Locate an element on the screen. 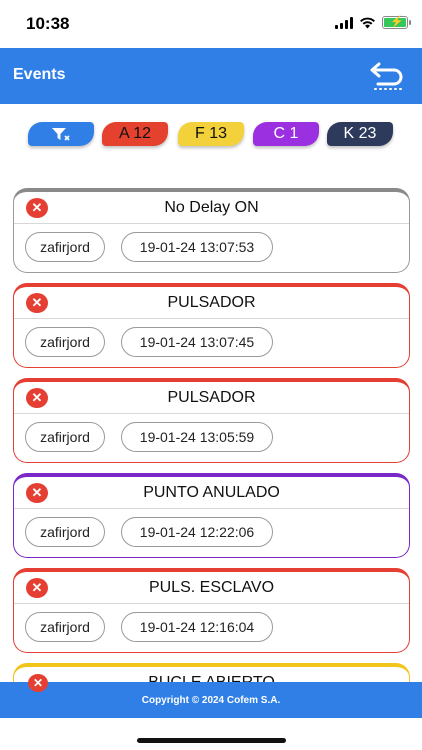  status-time: 10:38 is located at coordinates (48, 23).